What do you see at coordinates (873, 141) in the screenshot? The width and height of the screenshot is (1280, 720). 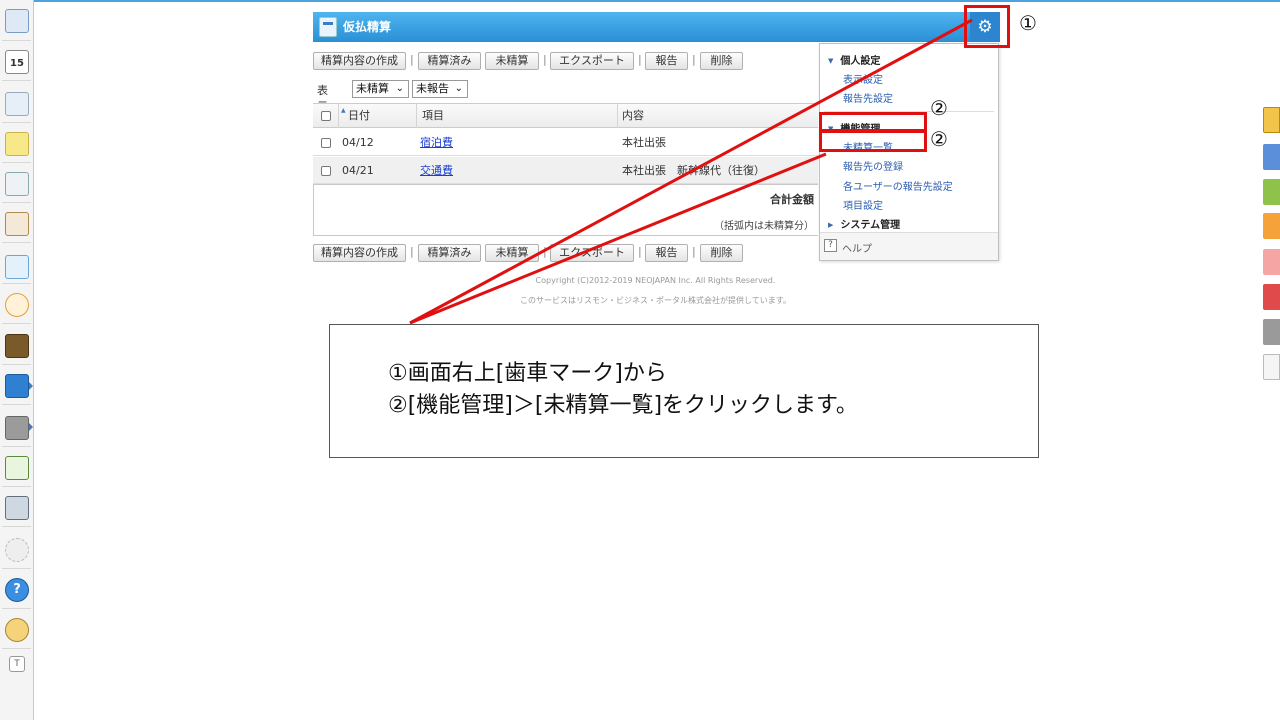 I see `unsettled-list-highlight-box` at bounding box center [873, 141].